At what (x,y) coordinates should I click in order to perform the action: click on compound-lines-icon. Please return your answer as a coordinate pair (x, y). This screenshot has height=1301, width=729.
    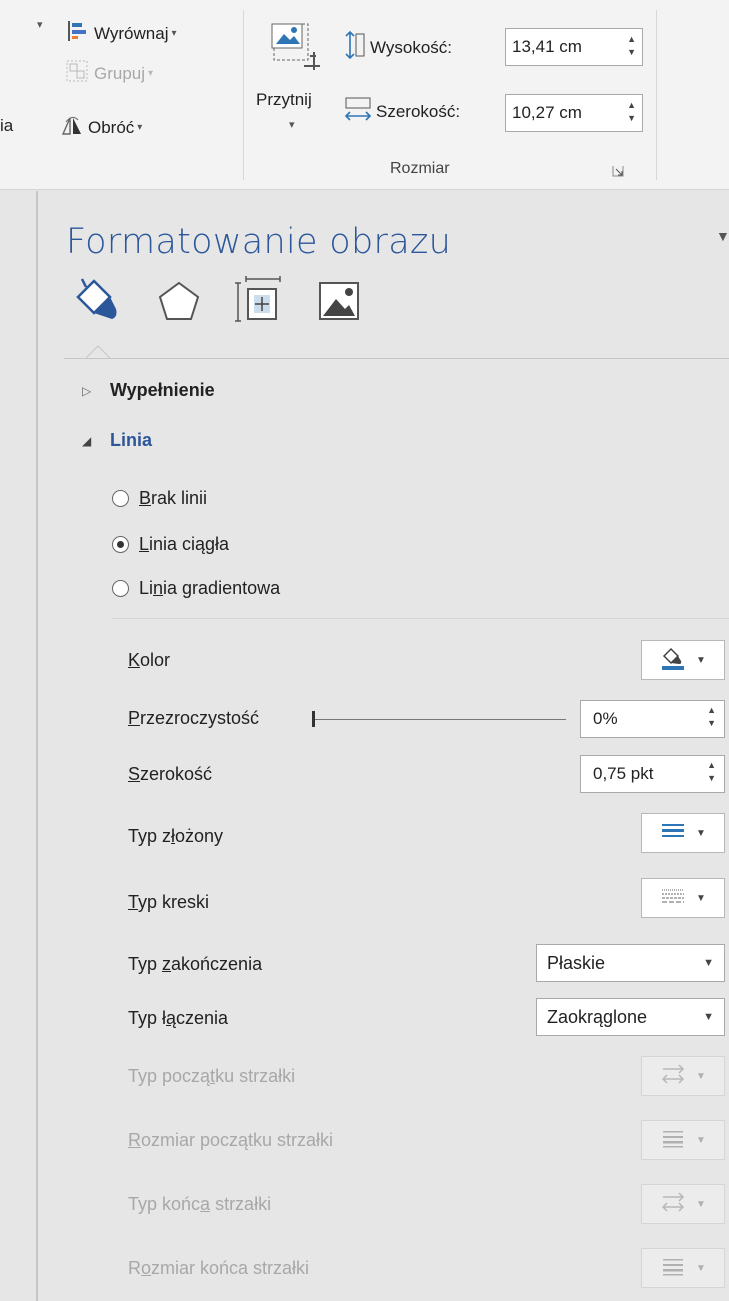
    Looking at the image, I should click on (673, 833).